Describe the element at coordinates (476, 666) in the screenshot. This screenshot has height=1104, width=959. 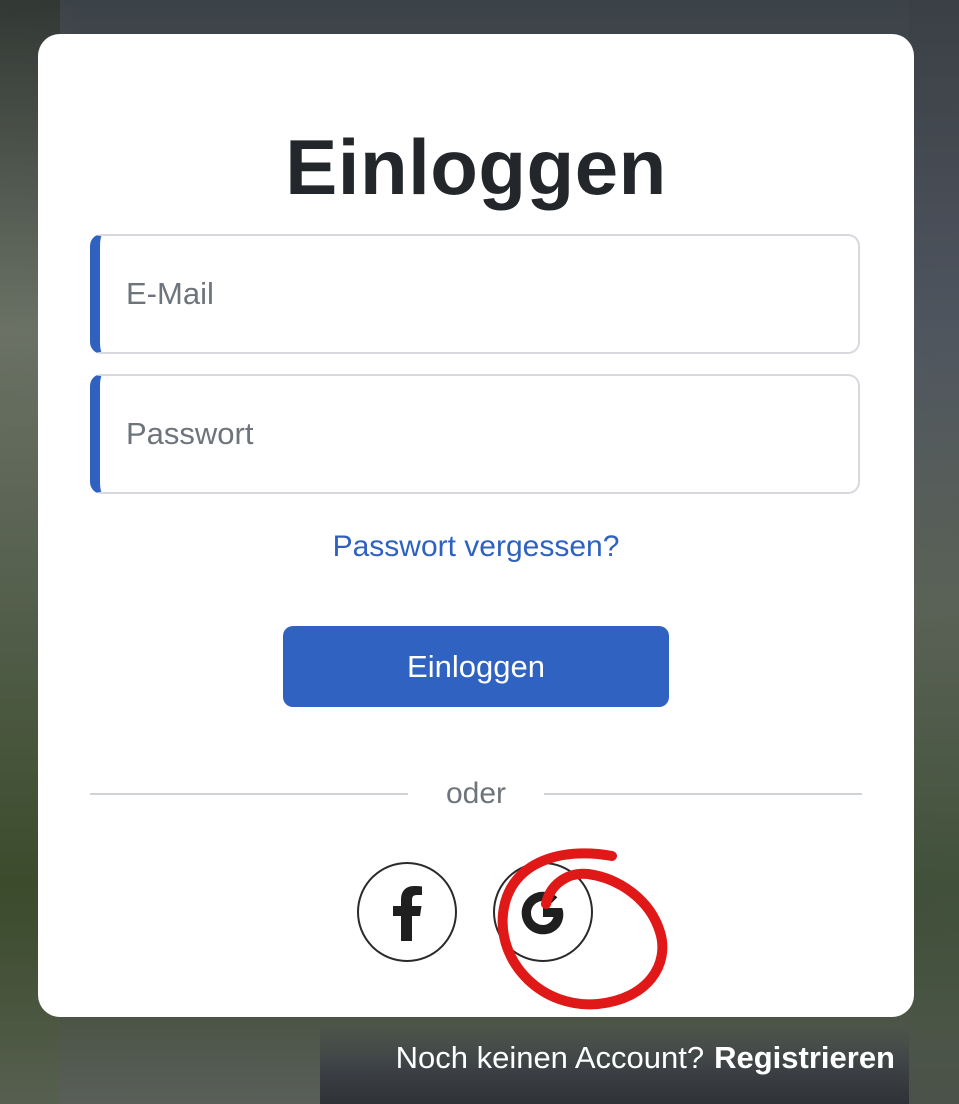
I see `login-button: Einloggen` at that location.